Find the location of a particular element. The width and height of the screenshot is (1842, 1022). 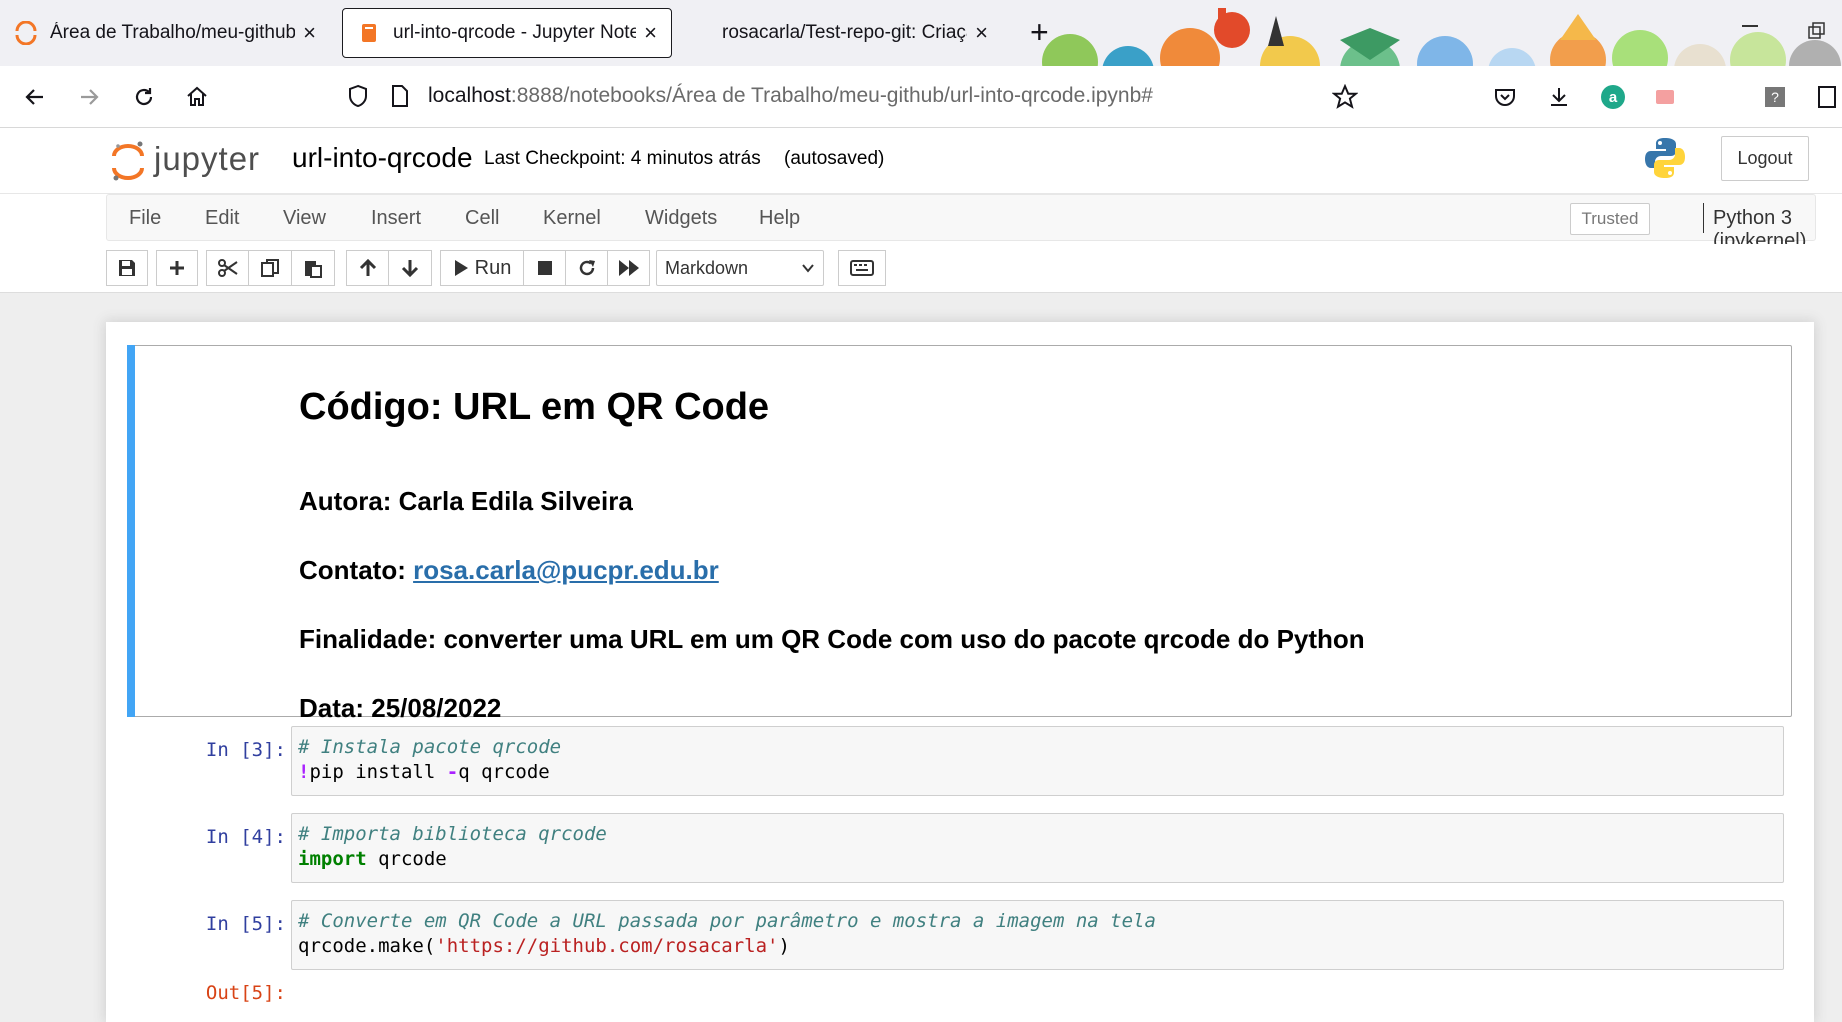

new-tab-button: + is located at coordinates (1039, 32).